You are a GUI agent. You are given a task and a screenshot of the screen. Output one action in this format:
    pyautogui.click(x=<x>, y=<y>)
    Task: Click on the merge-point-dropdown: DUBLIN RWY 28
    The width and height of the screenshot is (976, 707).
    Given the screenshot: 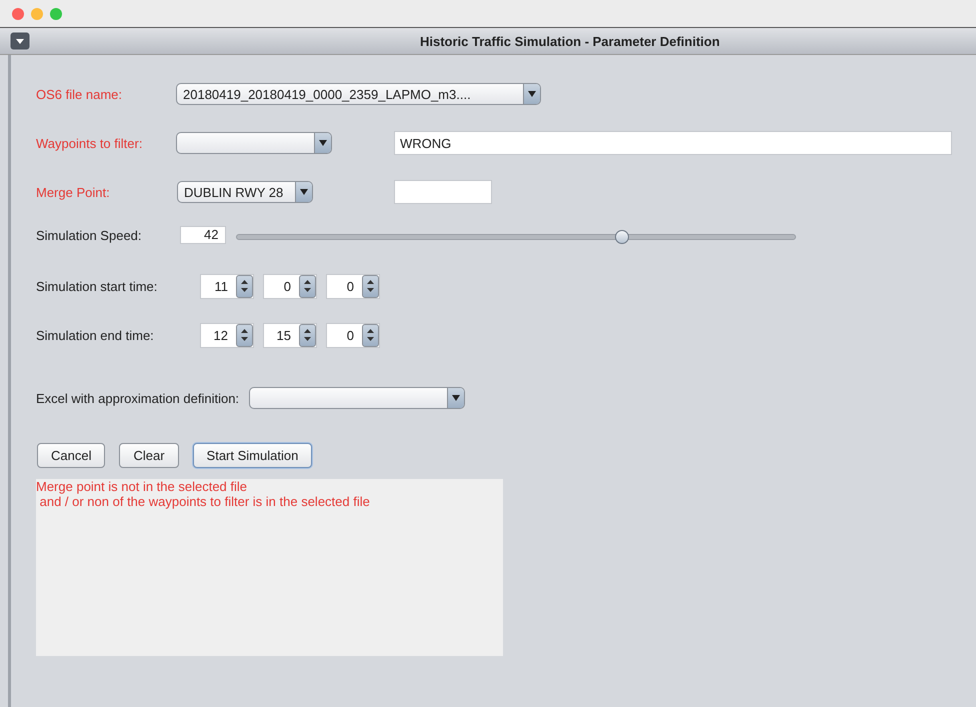 What is the action you would take?
    pyautogui.click(x=245, y=192)
    